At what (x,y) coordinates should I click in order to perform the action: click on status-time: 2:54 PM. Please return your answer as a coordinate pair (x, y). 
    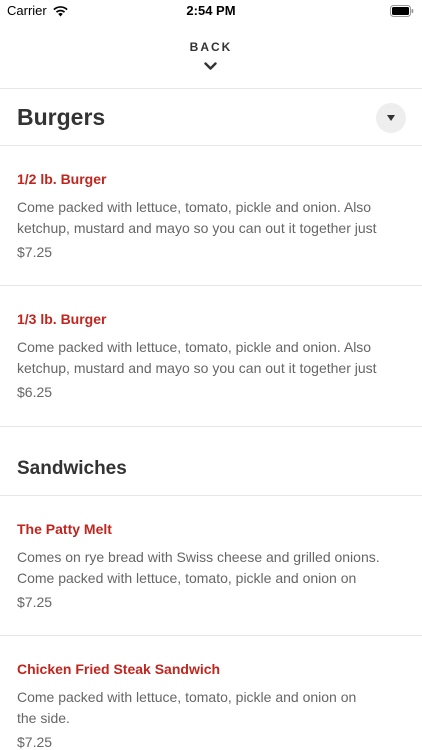
    Looking at the image, I should click on (211, 10).